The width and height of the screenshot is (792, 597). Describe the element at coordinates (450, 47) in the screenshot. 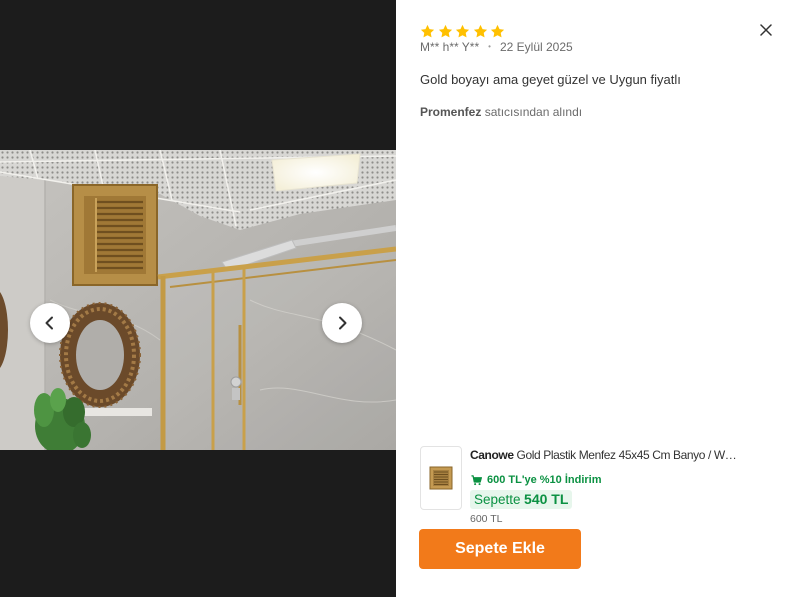

I see `review-author: M** h** Y**` at that location.